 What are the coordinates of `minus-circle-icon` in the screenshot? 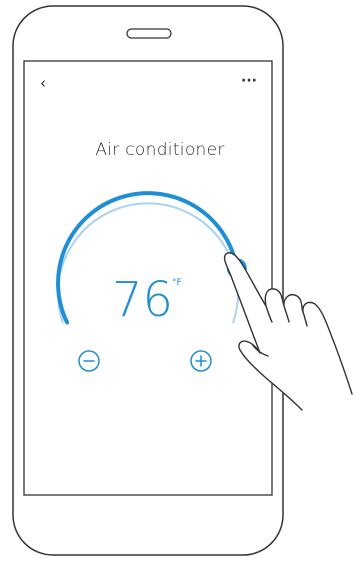 It's located at (89, 361).